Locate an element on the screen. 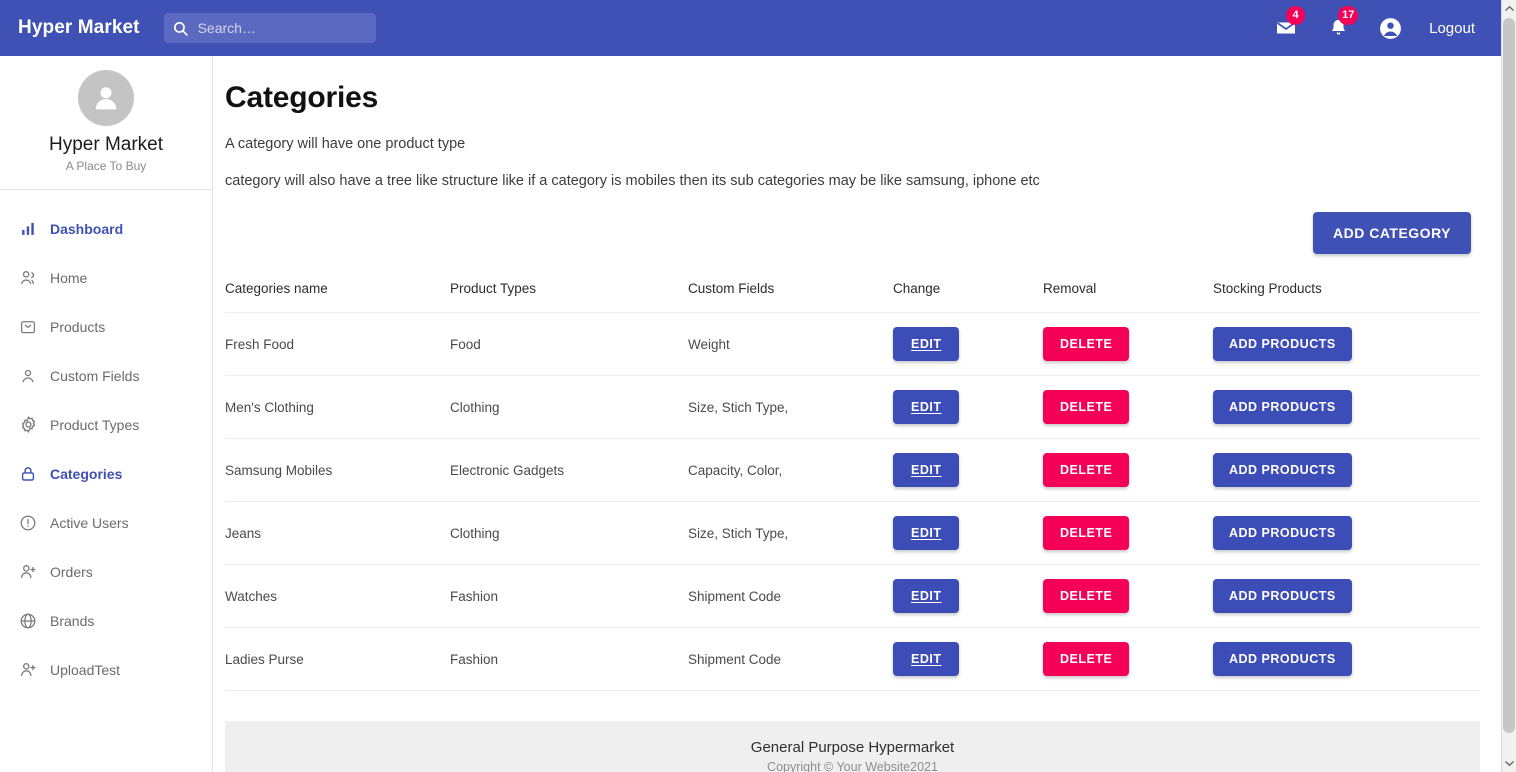  sidebar-label-active-users: Active Users is located at coordinates (89, 522).